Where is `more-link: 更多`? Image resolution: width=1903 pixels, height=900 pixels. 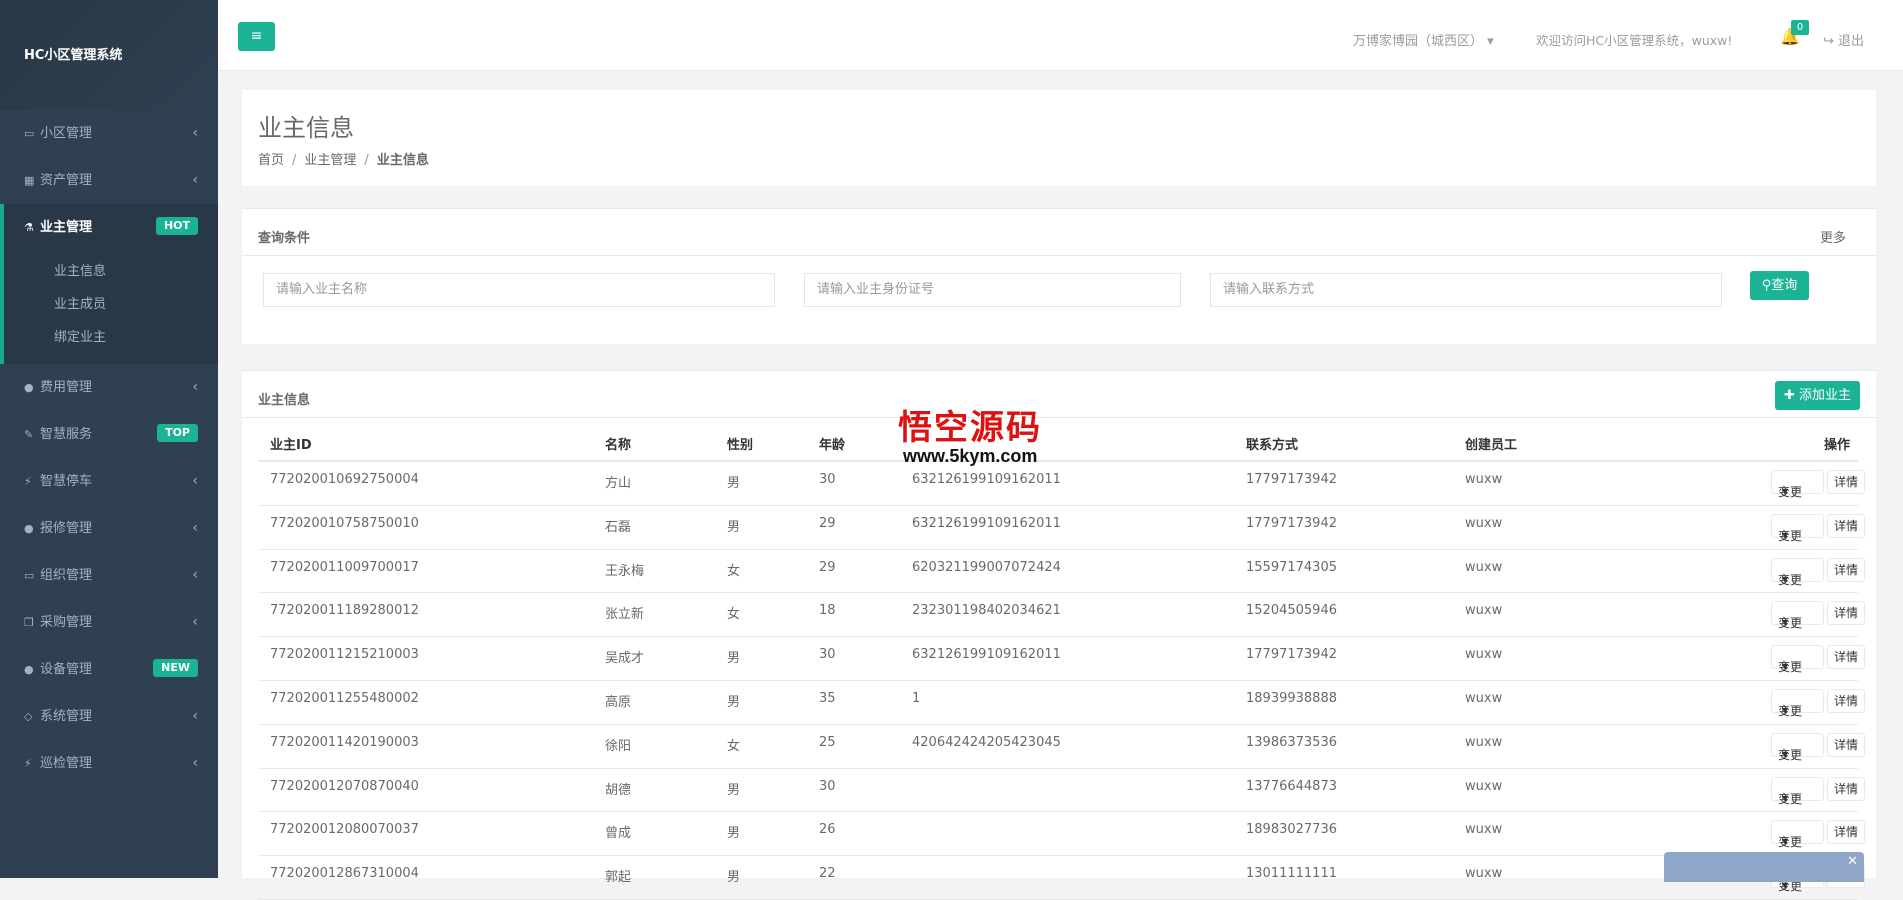 more-link: 更多 is located at coordinates (1833, 236).